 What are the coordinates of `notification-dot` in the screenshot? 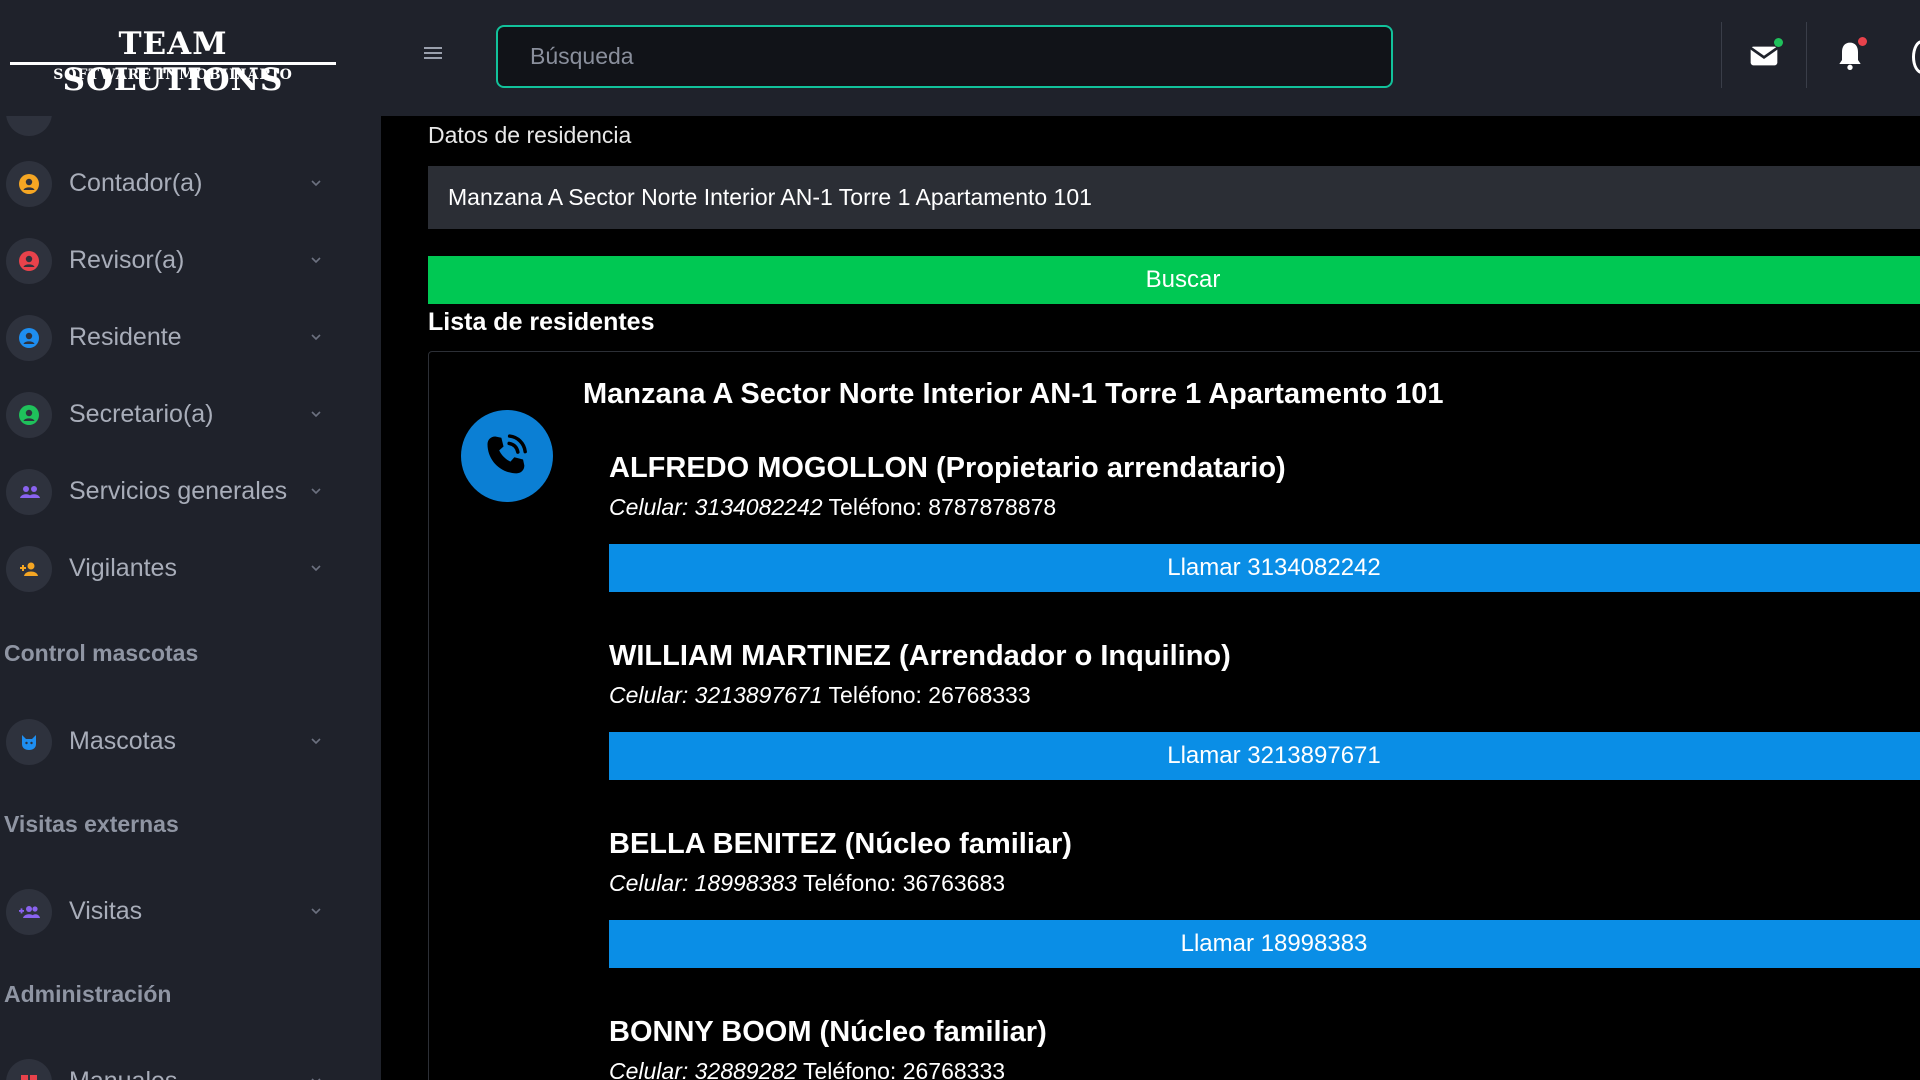 It's located at (1862, 41).